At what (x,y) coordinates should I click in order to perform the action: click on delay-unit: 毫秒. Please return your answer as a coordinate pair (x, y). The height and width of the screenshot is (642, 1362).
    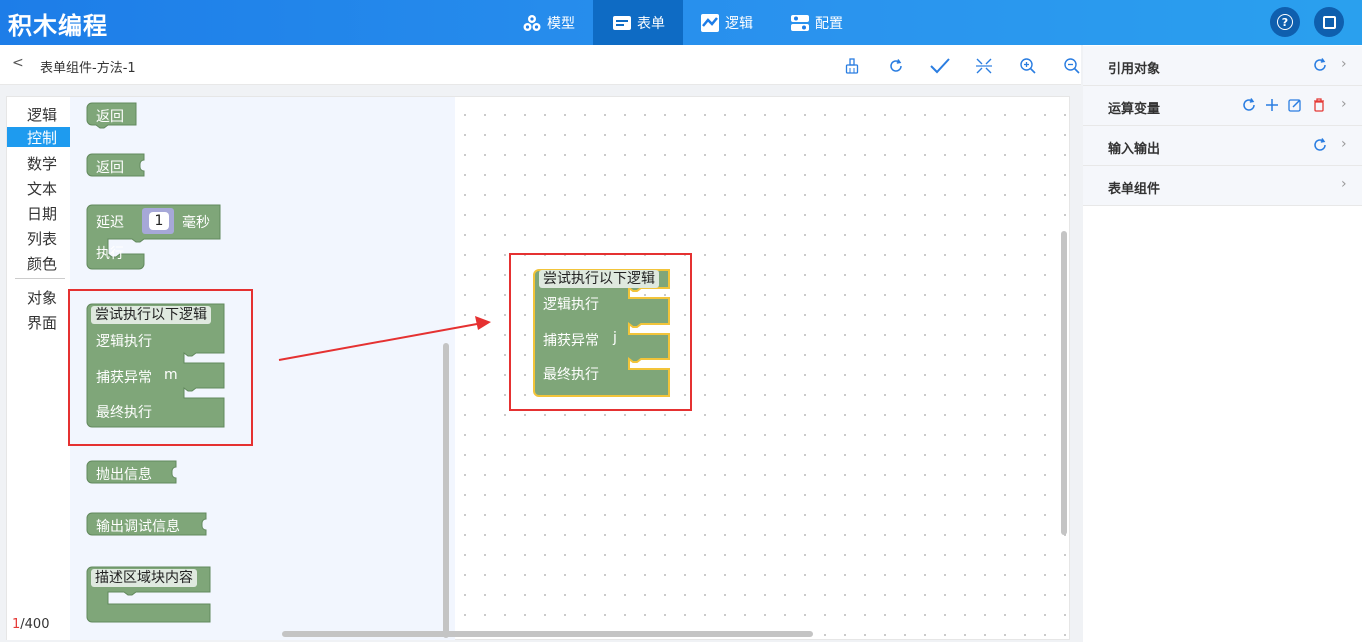
    Looking at the image, I should click on (196, 223).